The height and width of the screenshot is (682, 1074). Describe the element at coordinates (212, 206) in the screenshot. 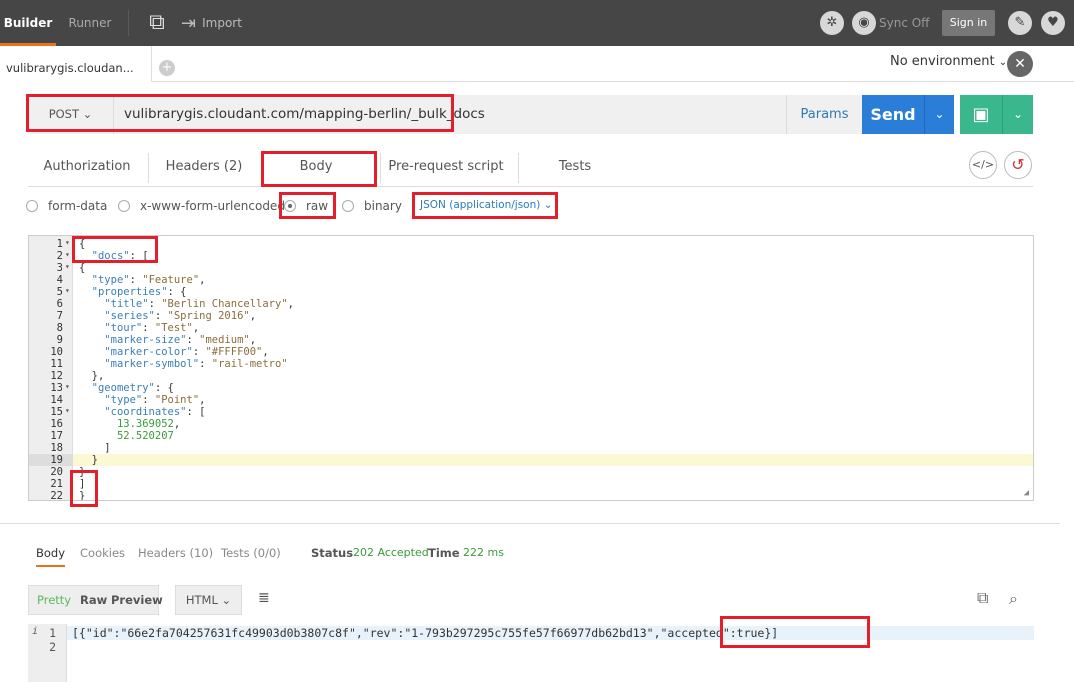

I see `urlencoded-label: x-www-form-urlencoded` at that location.